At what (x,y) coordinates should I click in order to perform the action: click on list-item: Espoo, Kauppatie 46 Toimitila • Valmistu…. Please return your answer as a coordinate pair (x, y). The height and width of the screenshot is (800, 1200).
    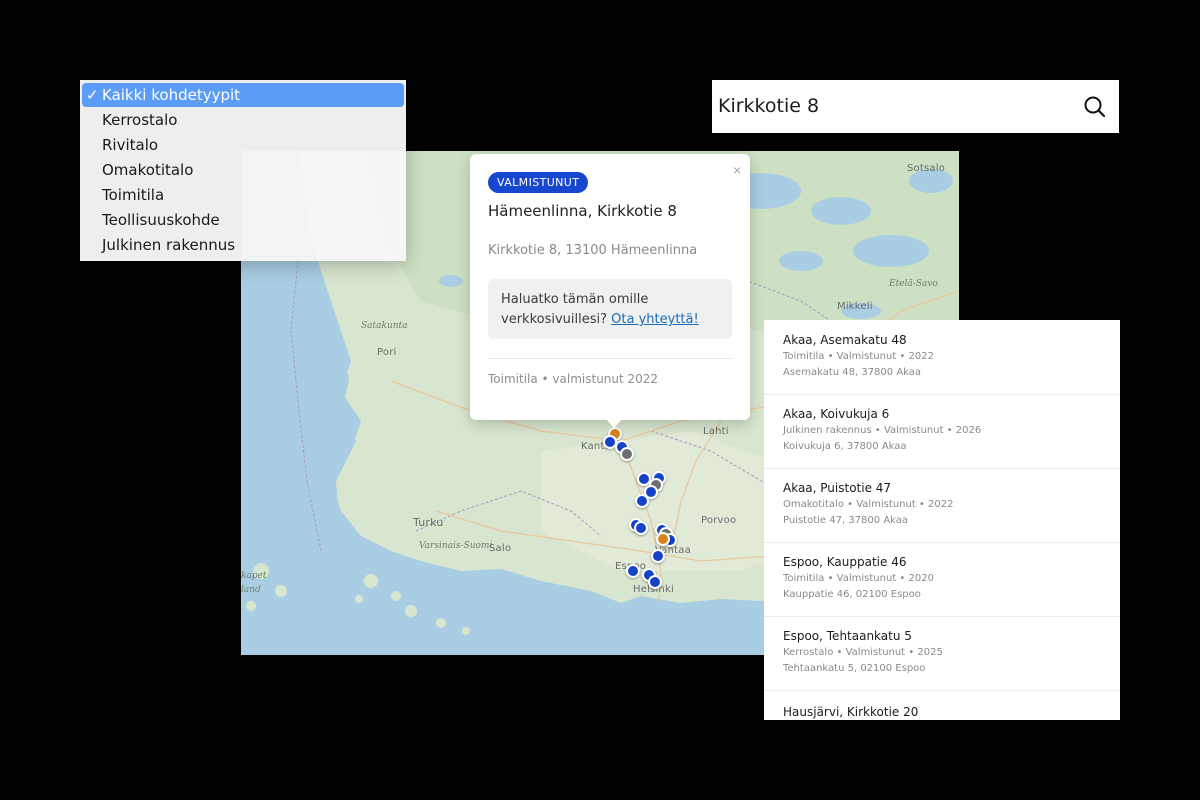
    Looking at the image, I should click on (942, 579).